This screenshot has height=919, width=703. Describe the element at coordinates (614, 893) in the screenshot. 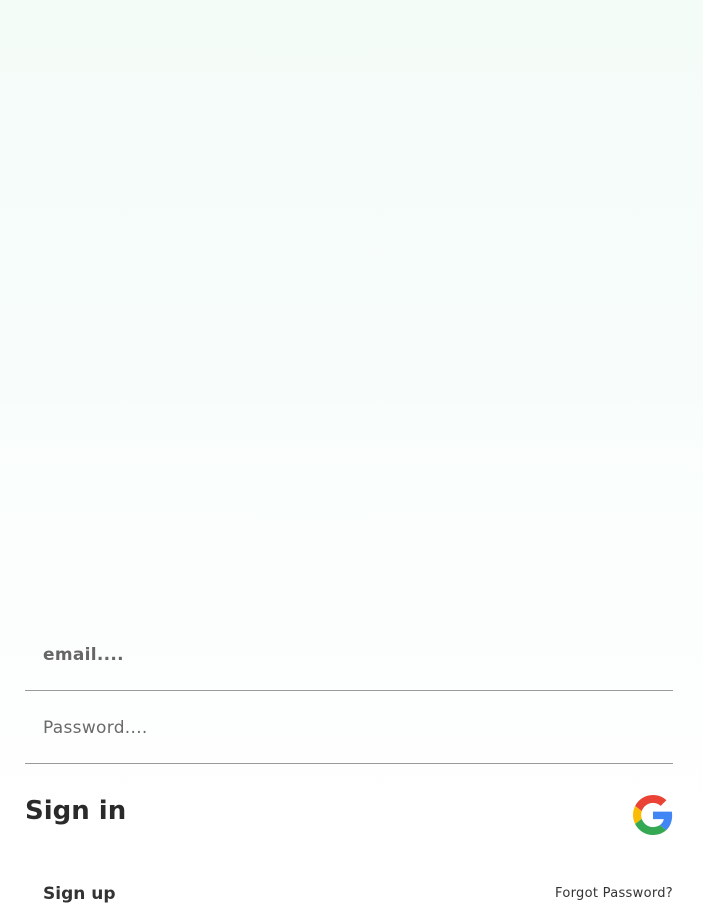

I see `forgot-password-link: Forgot Password?` at that location.